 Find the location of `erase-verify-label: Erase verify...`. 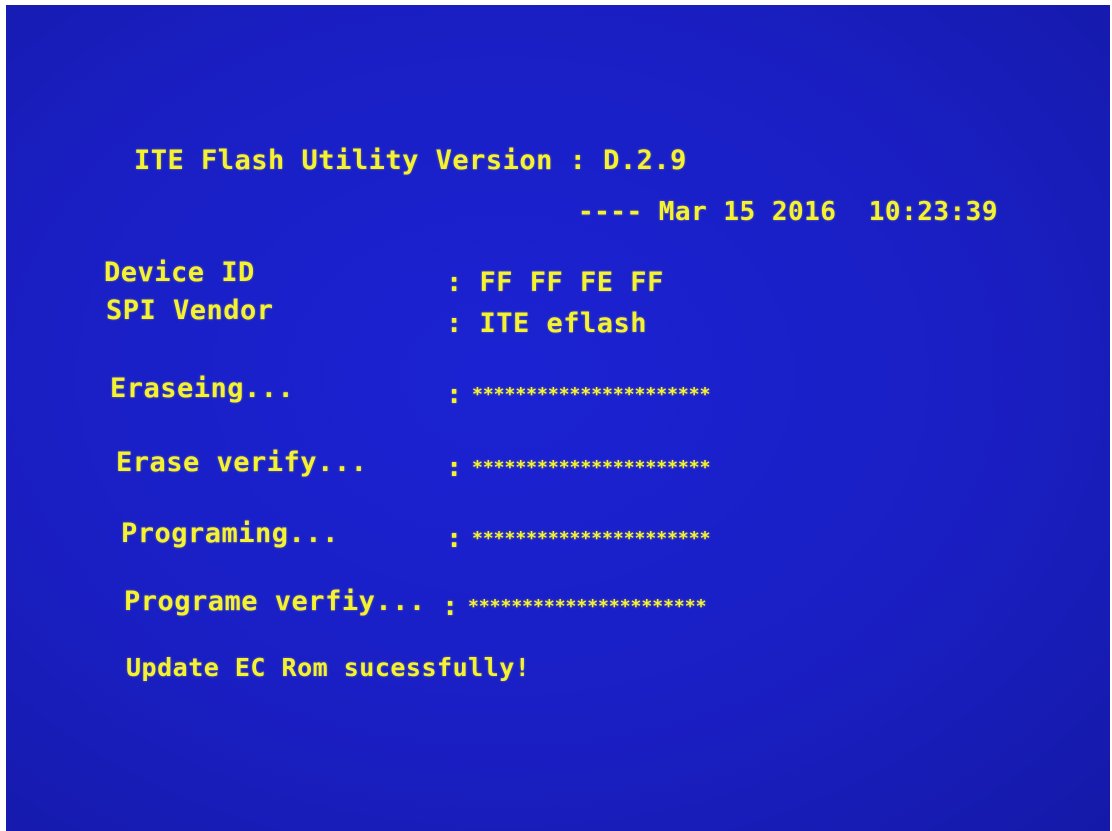

erase-verify-label: Erase verify... is located at coordinates (242, 462).